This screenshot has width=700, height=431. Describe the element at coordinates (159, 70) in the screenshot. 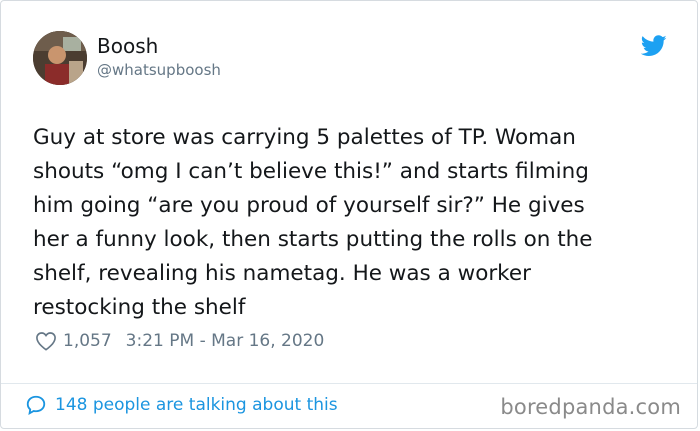

I see `user-handle: @whatsupboosh` at that location.